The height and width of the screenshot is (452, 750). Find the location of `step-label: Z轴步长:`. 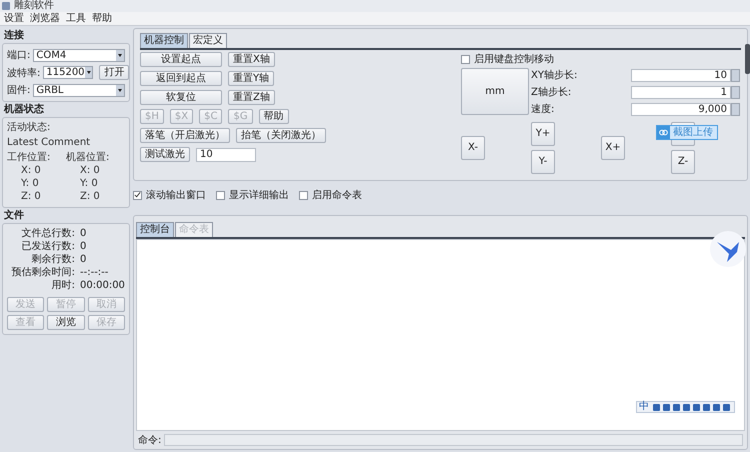

step-label: Z轴步长: is located at coordinates (551, 92).